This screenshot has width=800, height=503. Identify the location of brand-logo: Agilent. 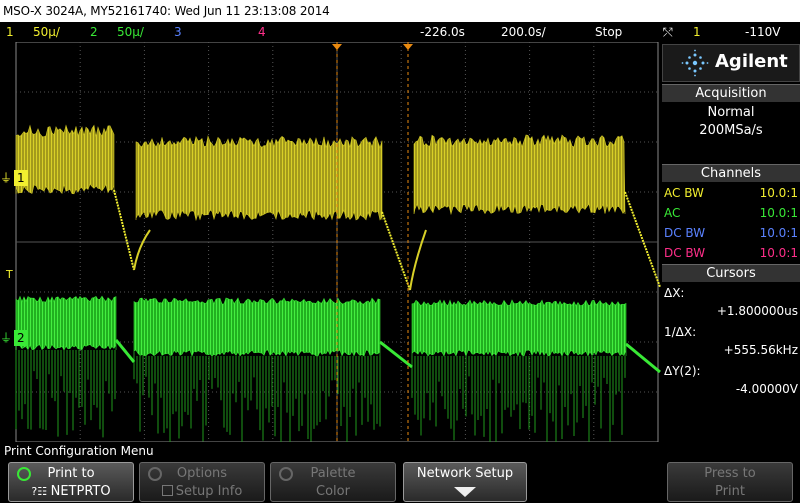
(731, 63).